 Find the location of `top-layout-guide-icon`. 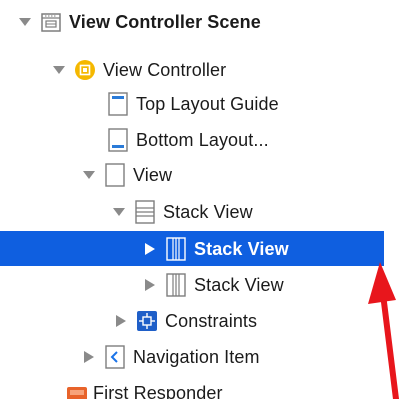

top-layout-guide-icon is located at coordinates (118, 103).